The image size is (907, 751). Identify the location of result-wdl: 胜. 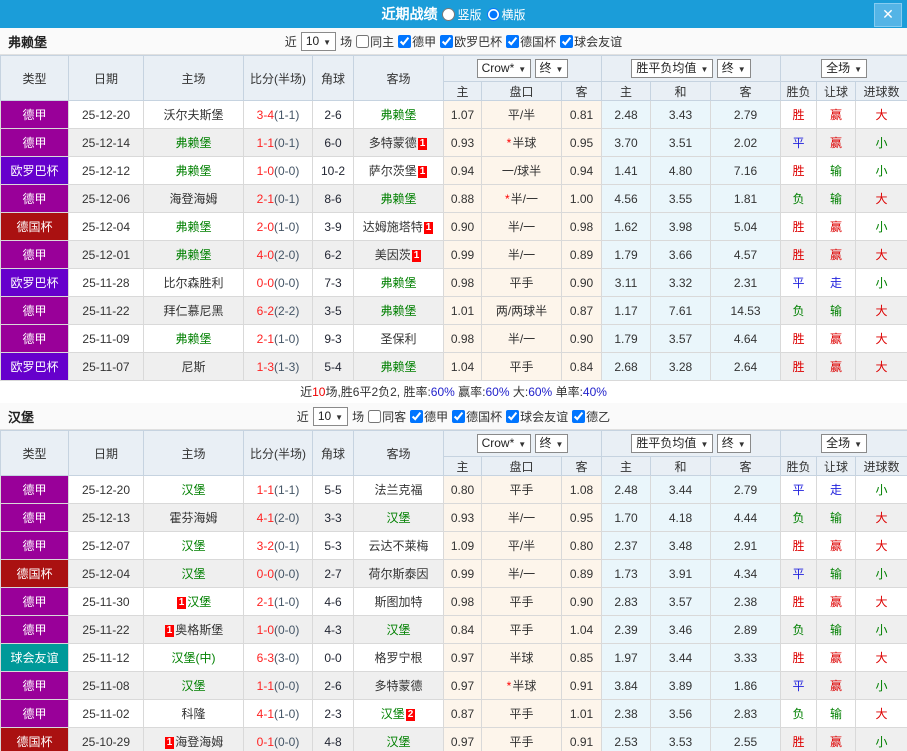
(799, 601).